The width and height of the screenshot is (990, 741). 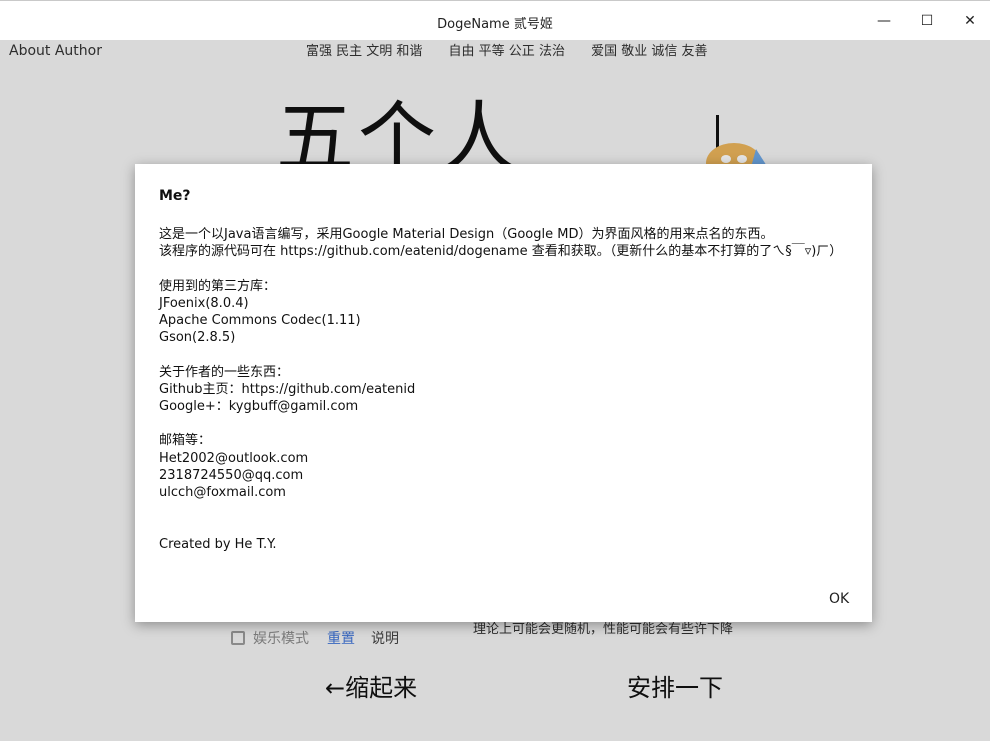 I want to click on dialog-line: Created by He T.Y., so click(x=218, y=544).